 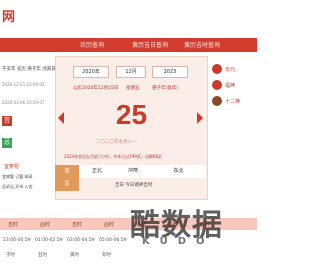 What do you see at coordinates (92, 44) in the screenshot?
I see `nav-item-lunar: 农历查询` at bounding box center [92, 44].